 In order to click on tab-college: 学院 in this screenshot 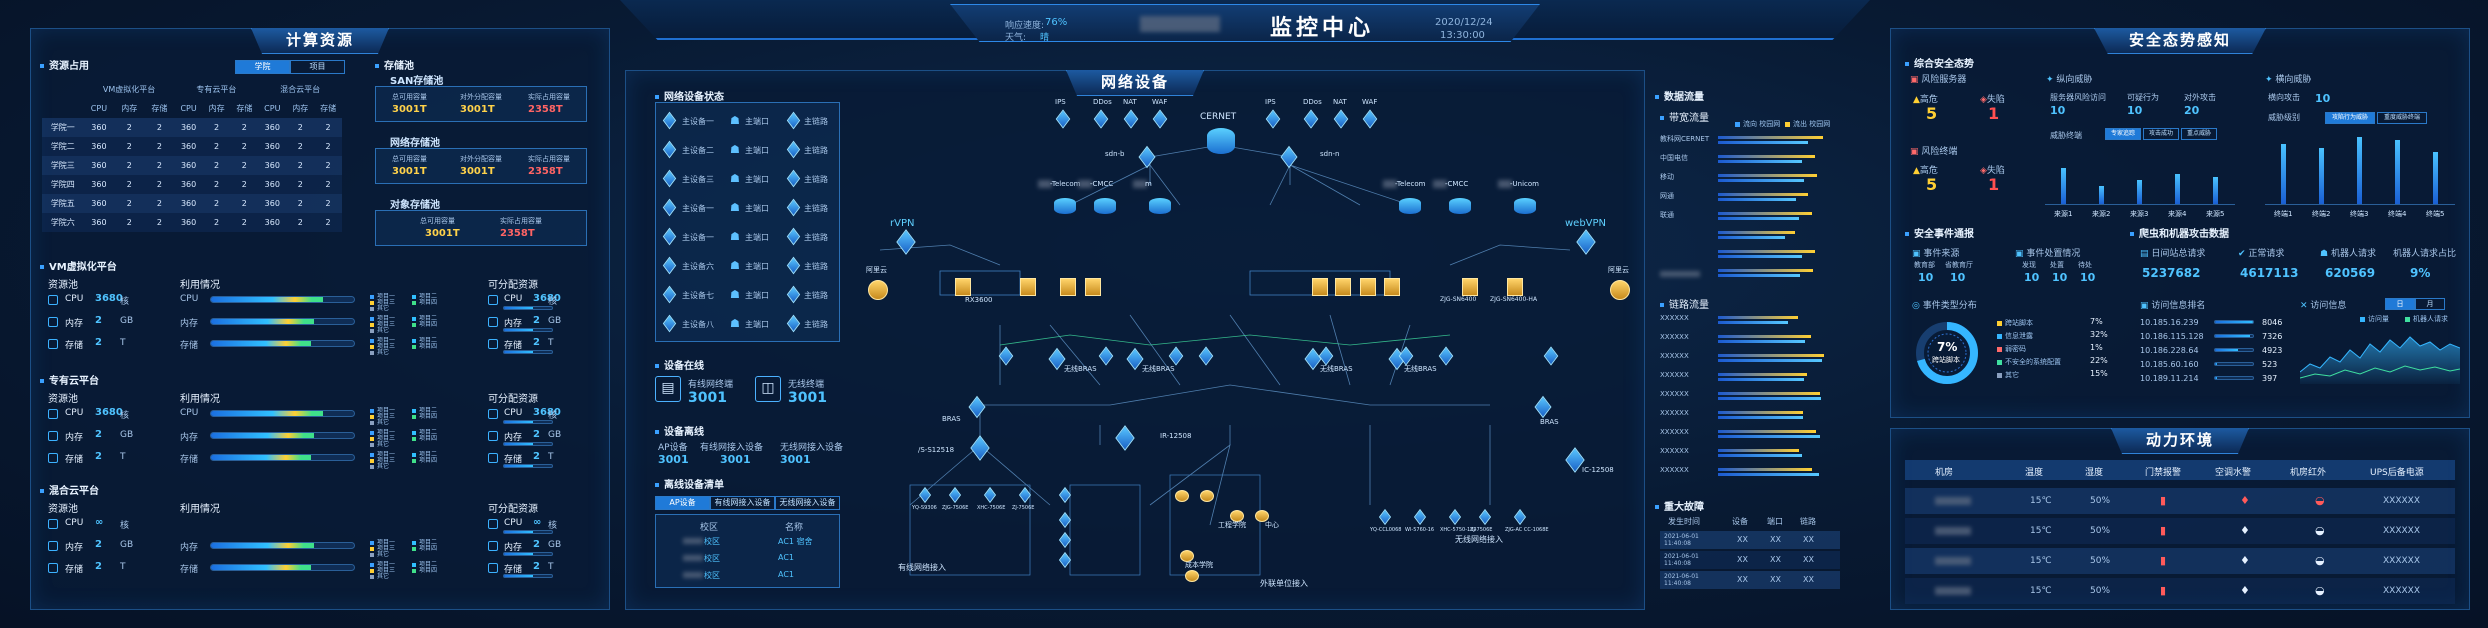, I will do `click(262, 67)`.